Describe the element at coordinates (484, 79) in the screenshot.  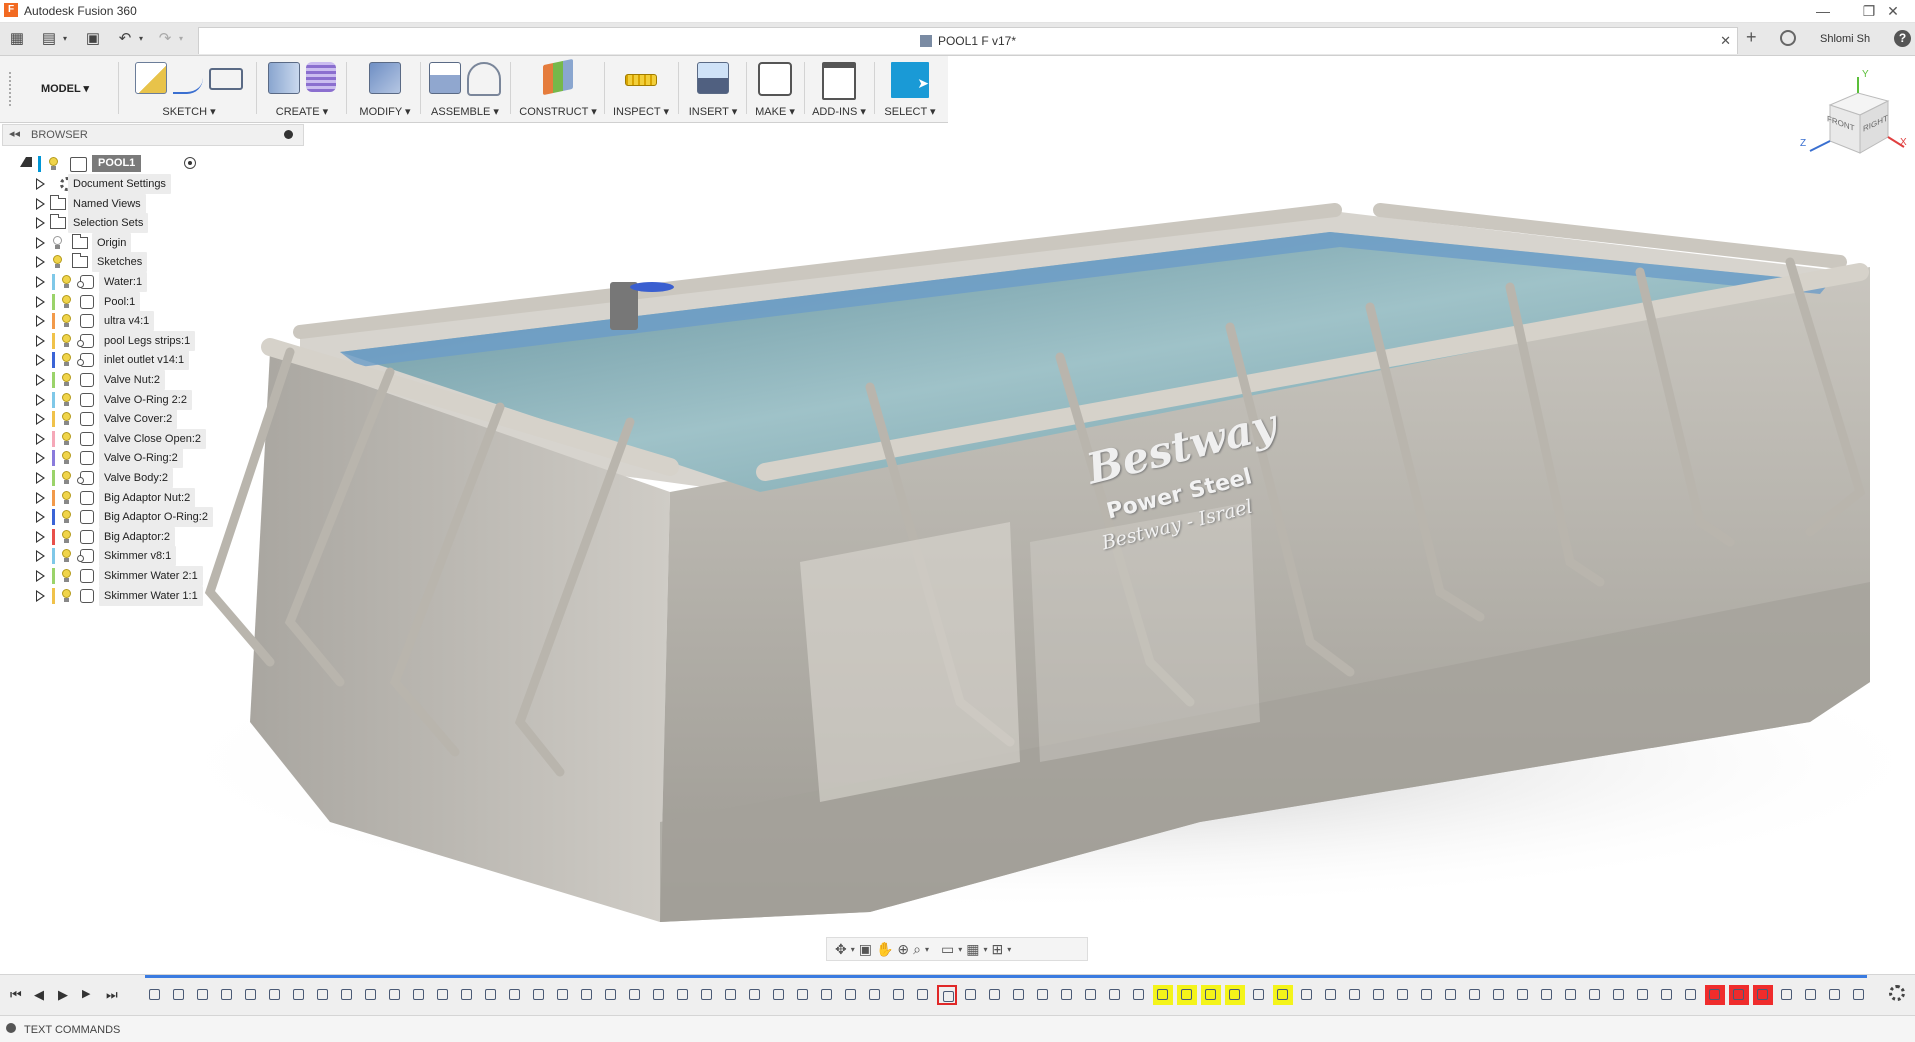
I see `joint-icon` at that location.